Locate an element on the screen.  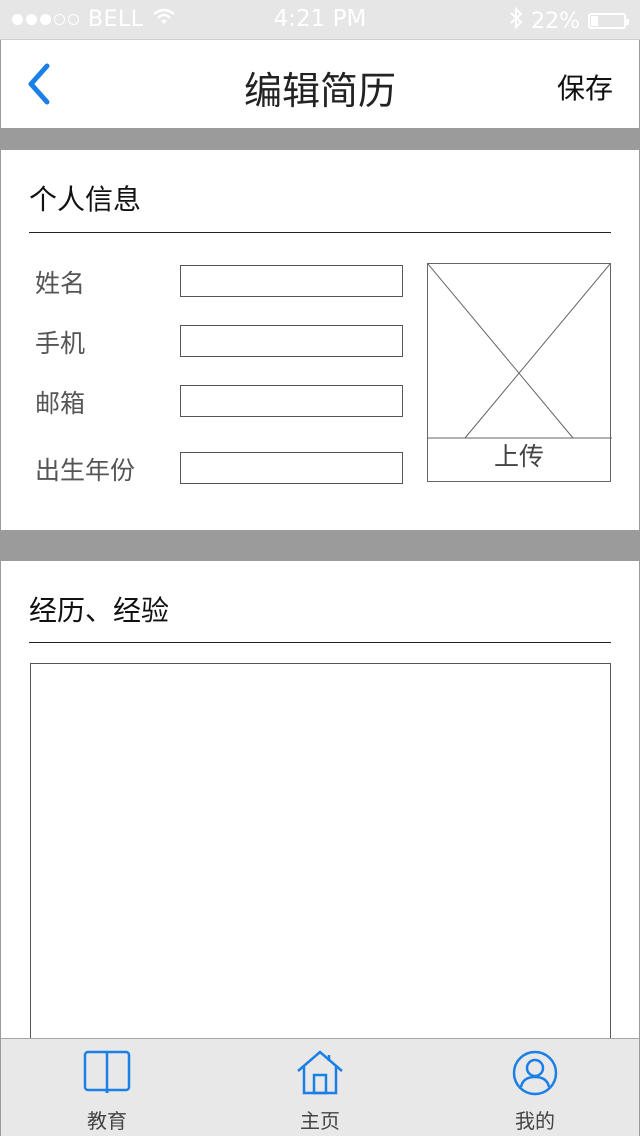
battery-percent: 22% is located at coordinates (555, 21).